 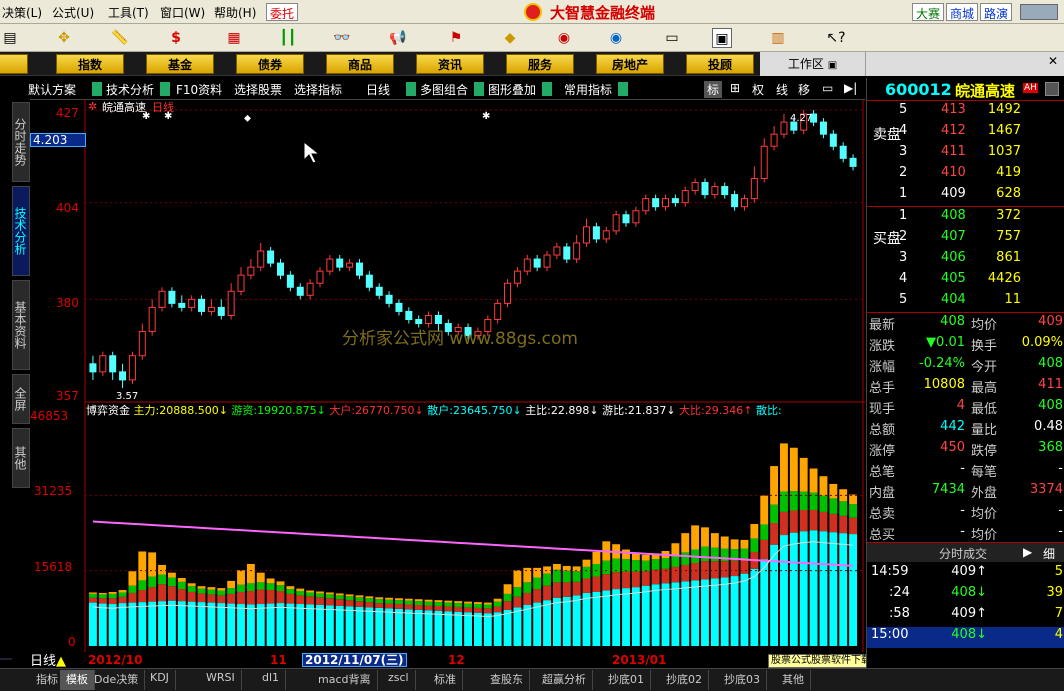 I want to click on binoculars-icon: 👓, so click(x=342, y=38).